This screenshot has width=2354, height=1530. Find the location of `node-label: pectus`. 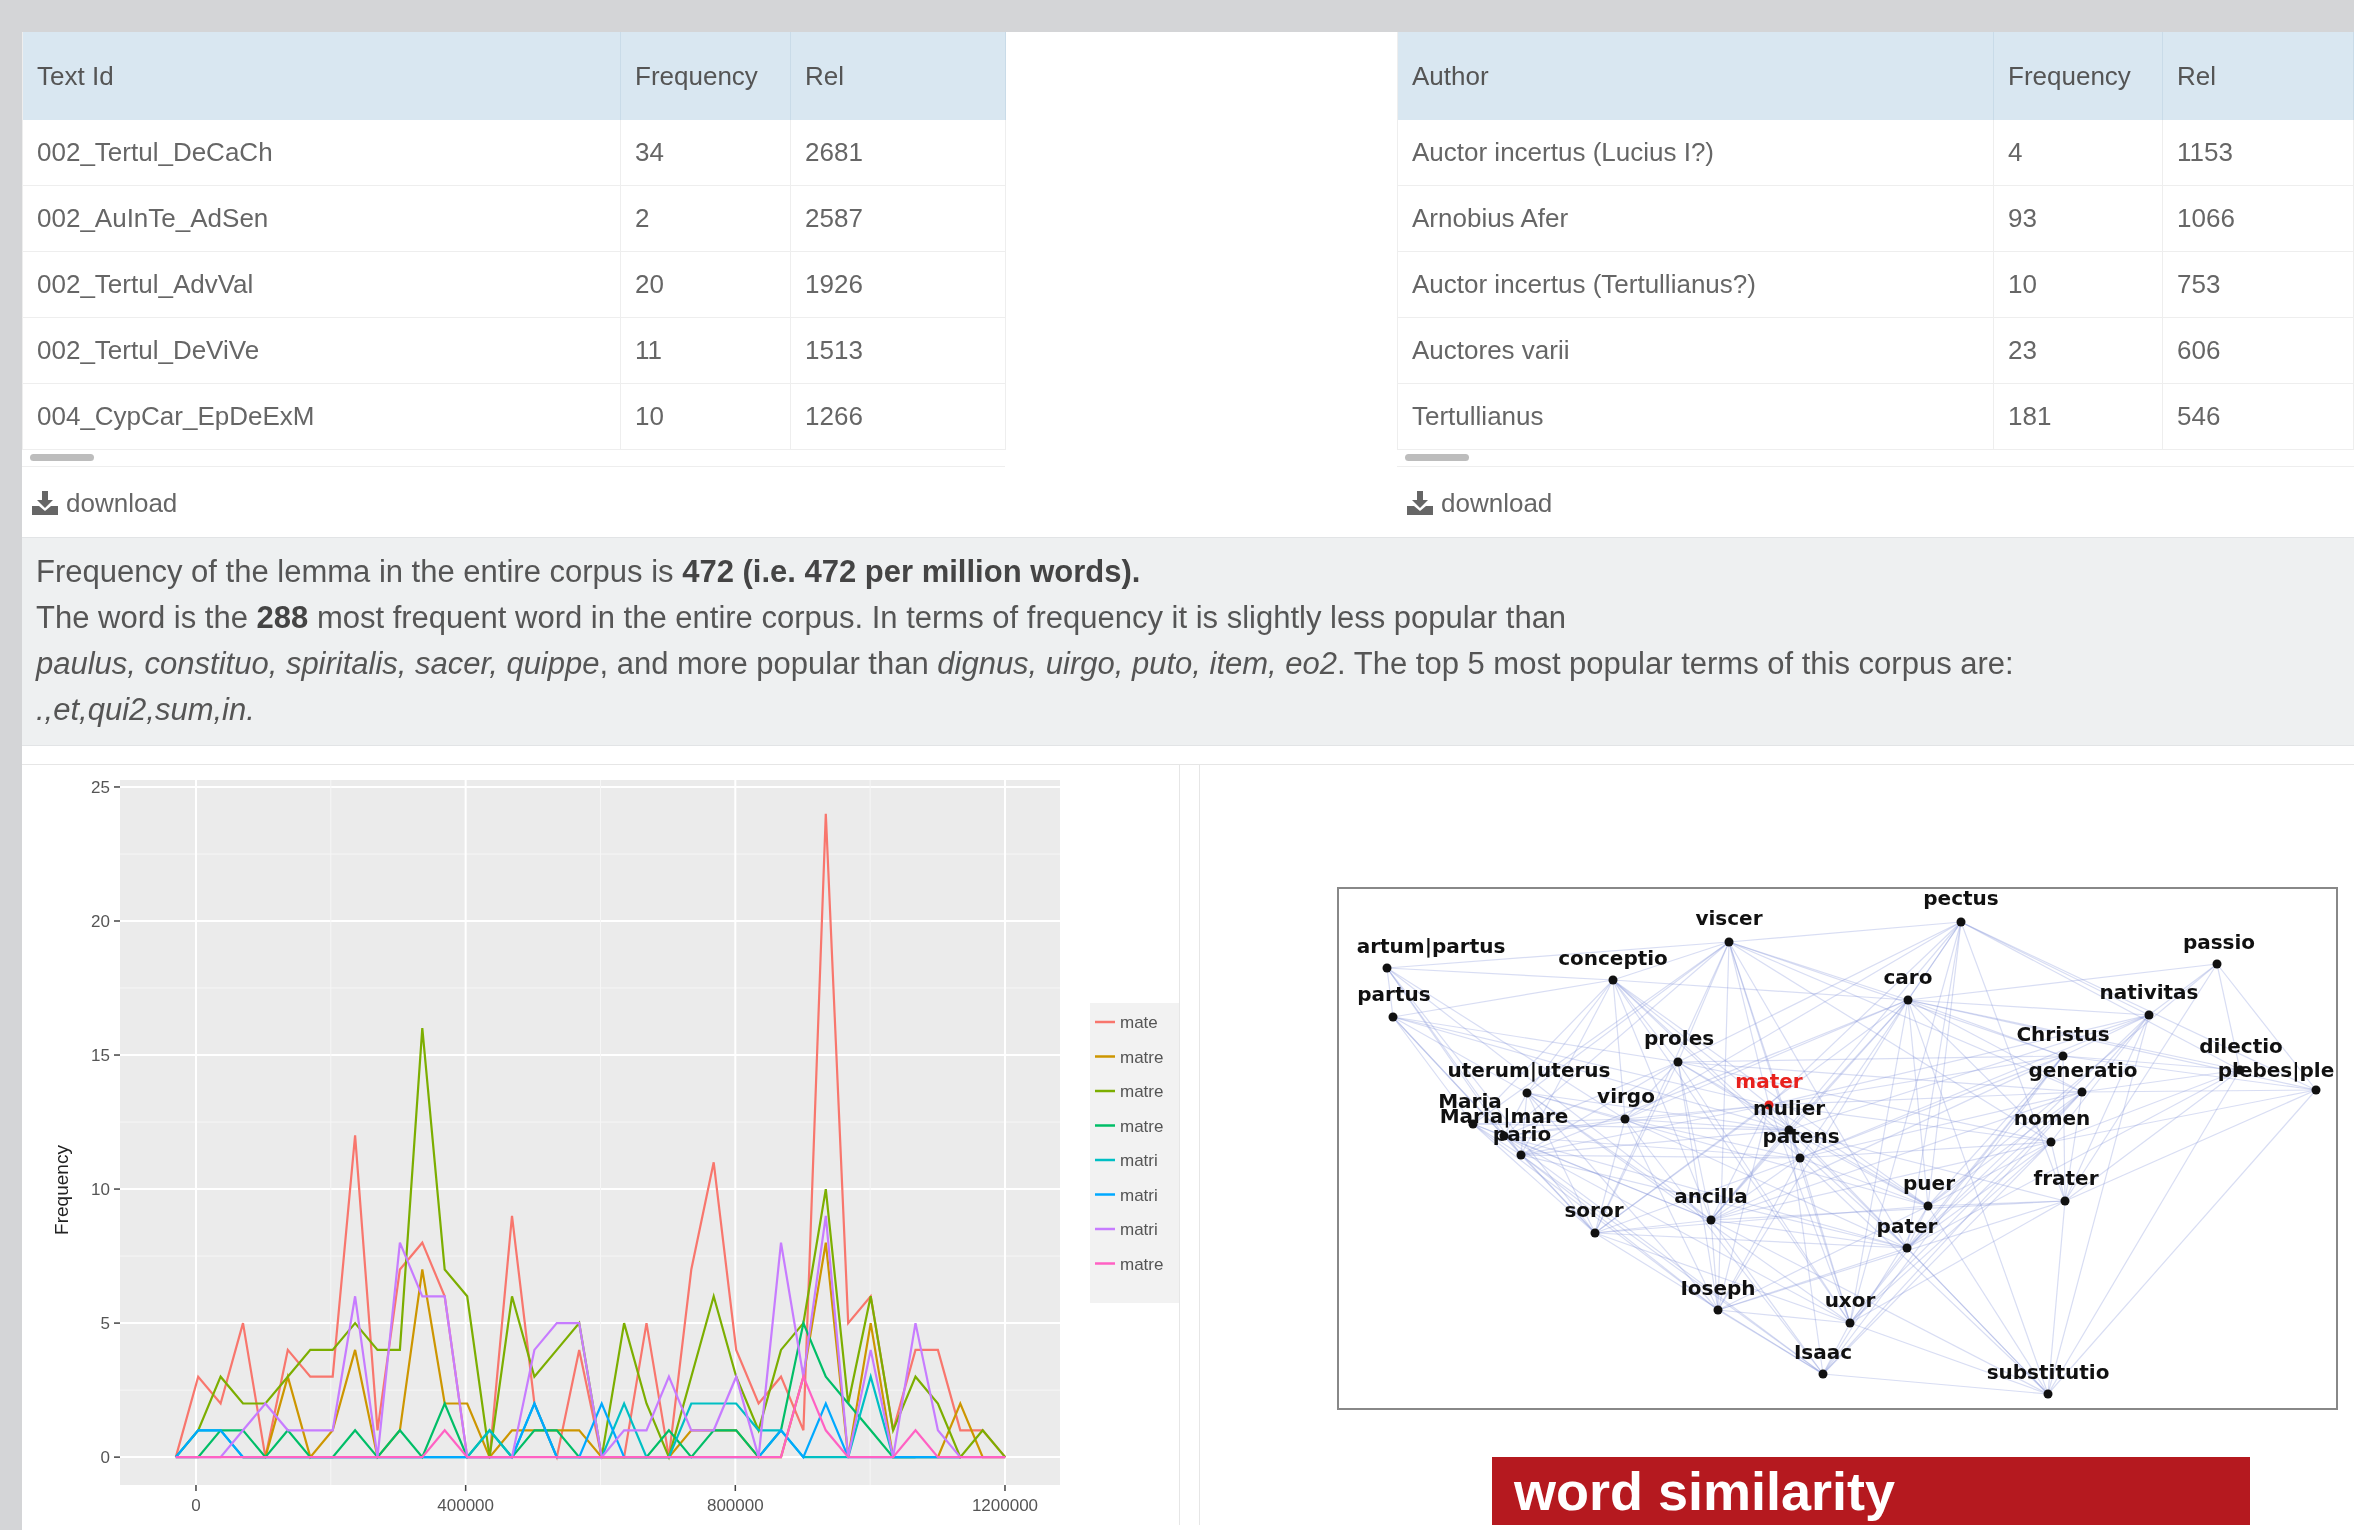

node-label: pectus is located at coordinates (1961, 898).